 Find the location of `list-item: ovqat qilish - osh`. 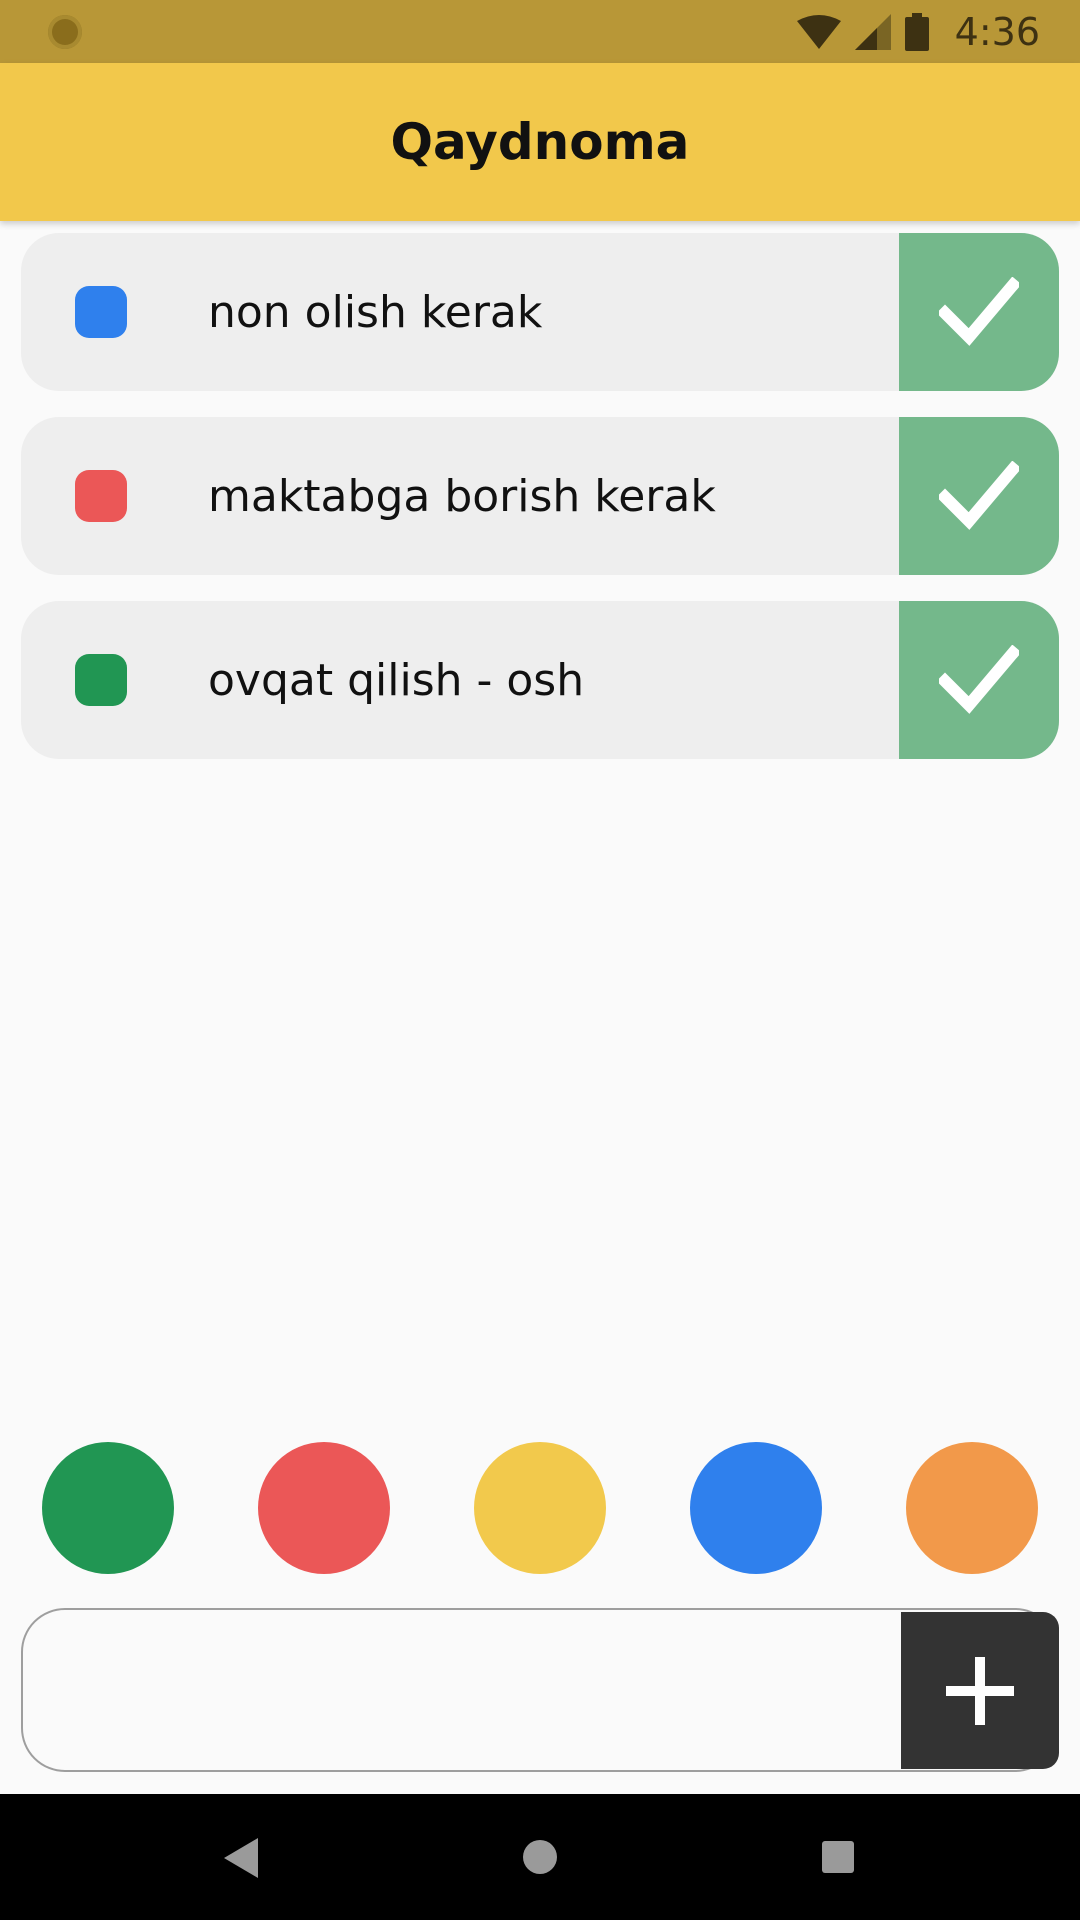

list-item: ovqat qilish - osh is located at coordinates (540, 680).